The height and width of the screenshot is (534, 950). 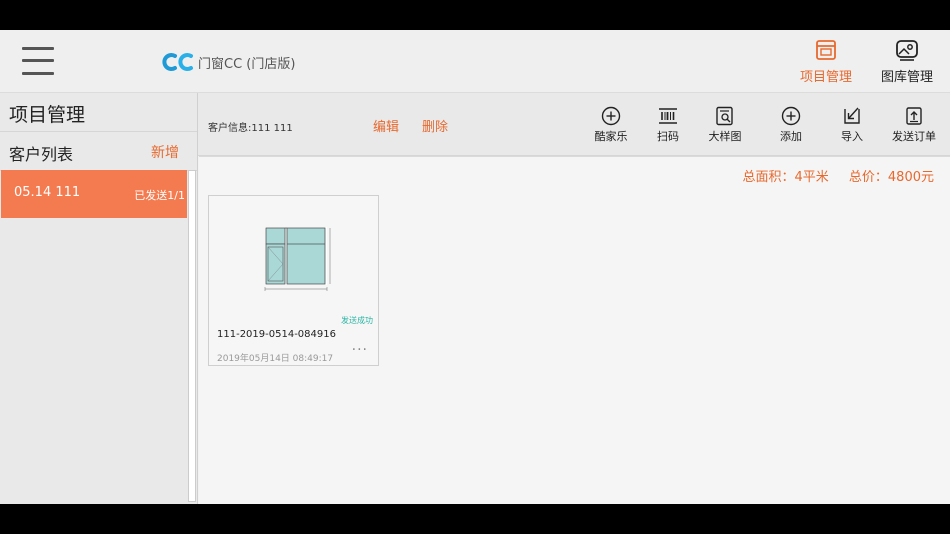 What do you see at coordinates (725, 128) in the screenshot?
I see `detail-drawing-button: 大样图` at bounding box center [725, 128].